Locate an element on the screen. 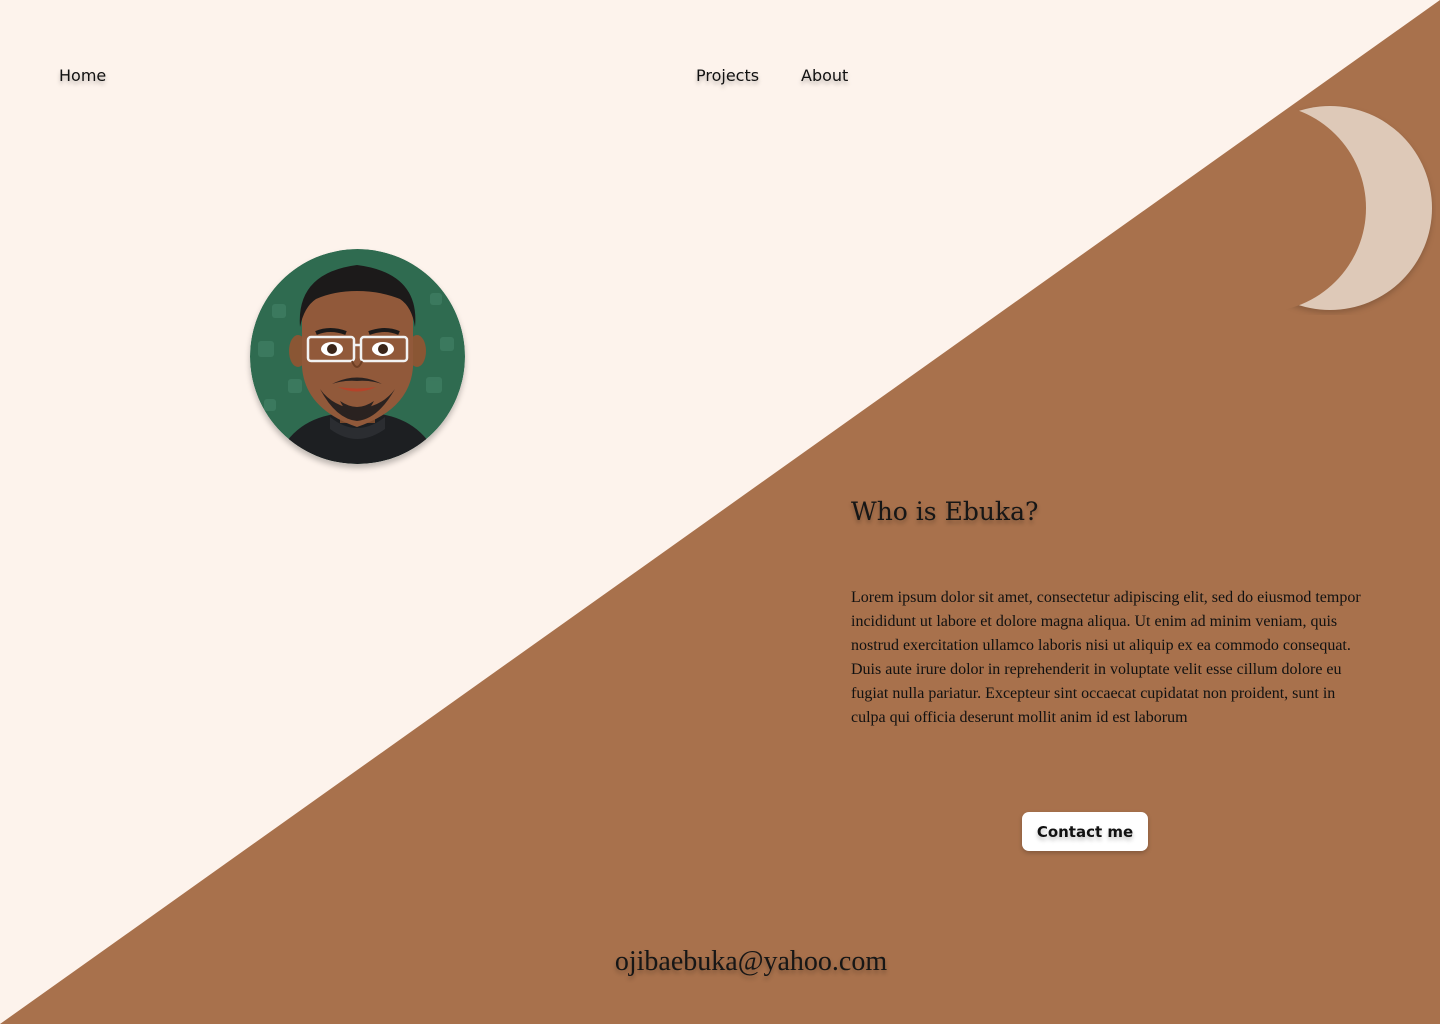 The image size is (1440, 1024). contact-me-button: Contact me is located at coordinates (1085, 831).